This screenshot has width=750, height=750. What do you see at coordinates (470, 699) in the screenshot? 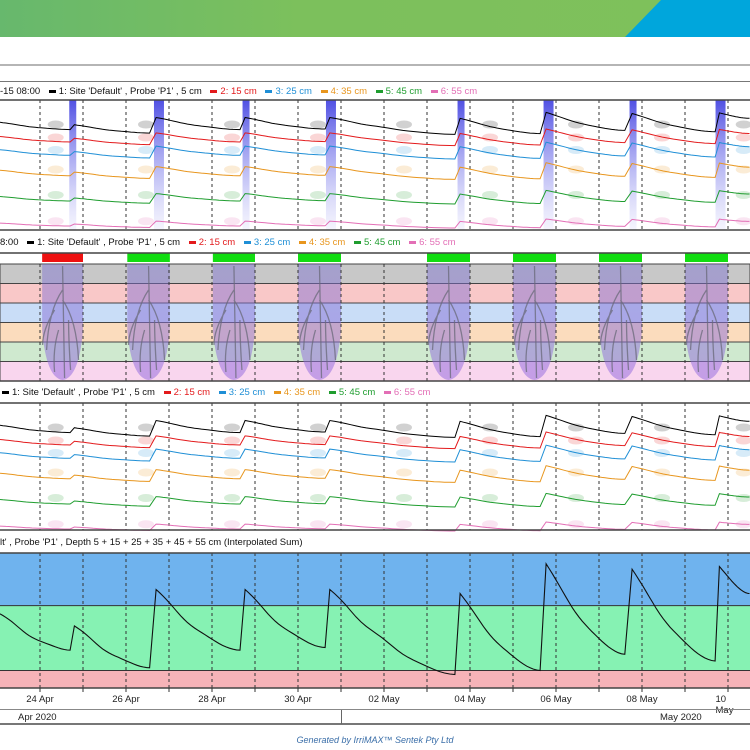
I see `x-tick-label: 04 May` at bounding box center [470, 699].